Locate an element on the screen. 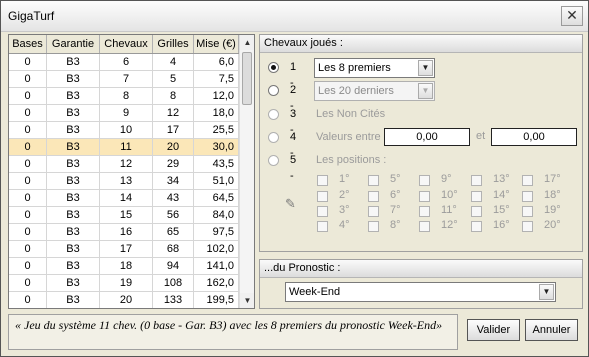 The width and height of the screenshot is (589, 357). table-row: 0 B3 9 12 18,0 is located at coordinates (124, 113).